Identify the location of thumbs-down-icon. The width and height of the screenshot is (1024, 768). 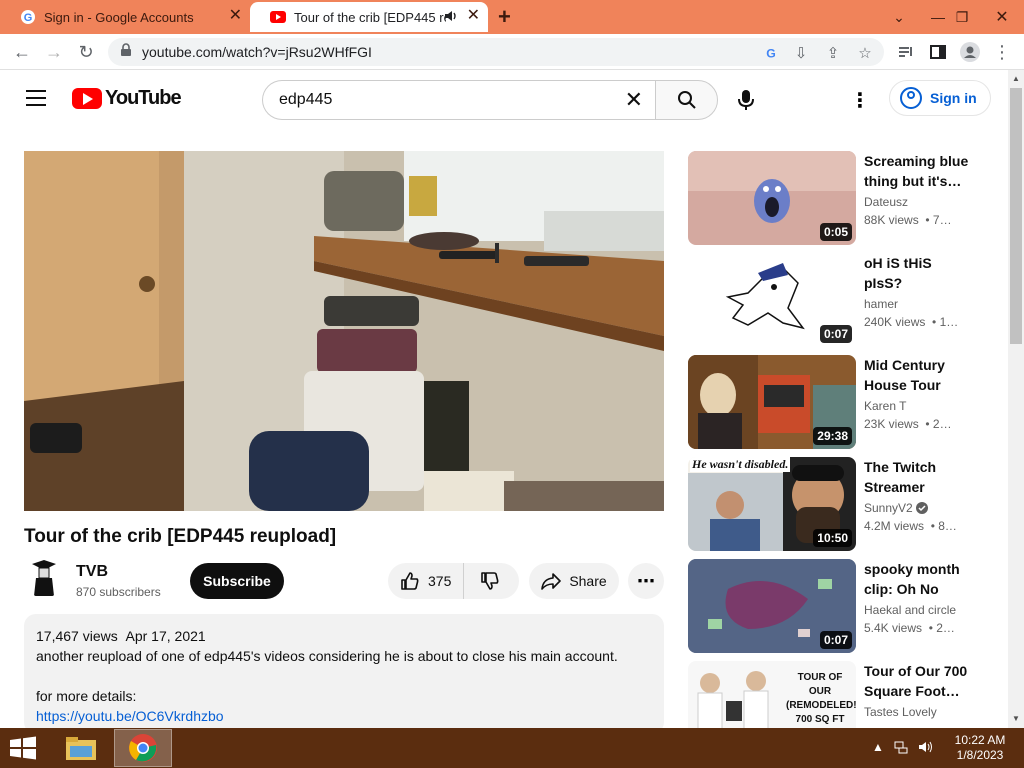
(490, 581).